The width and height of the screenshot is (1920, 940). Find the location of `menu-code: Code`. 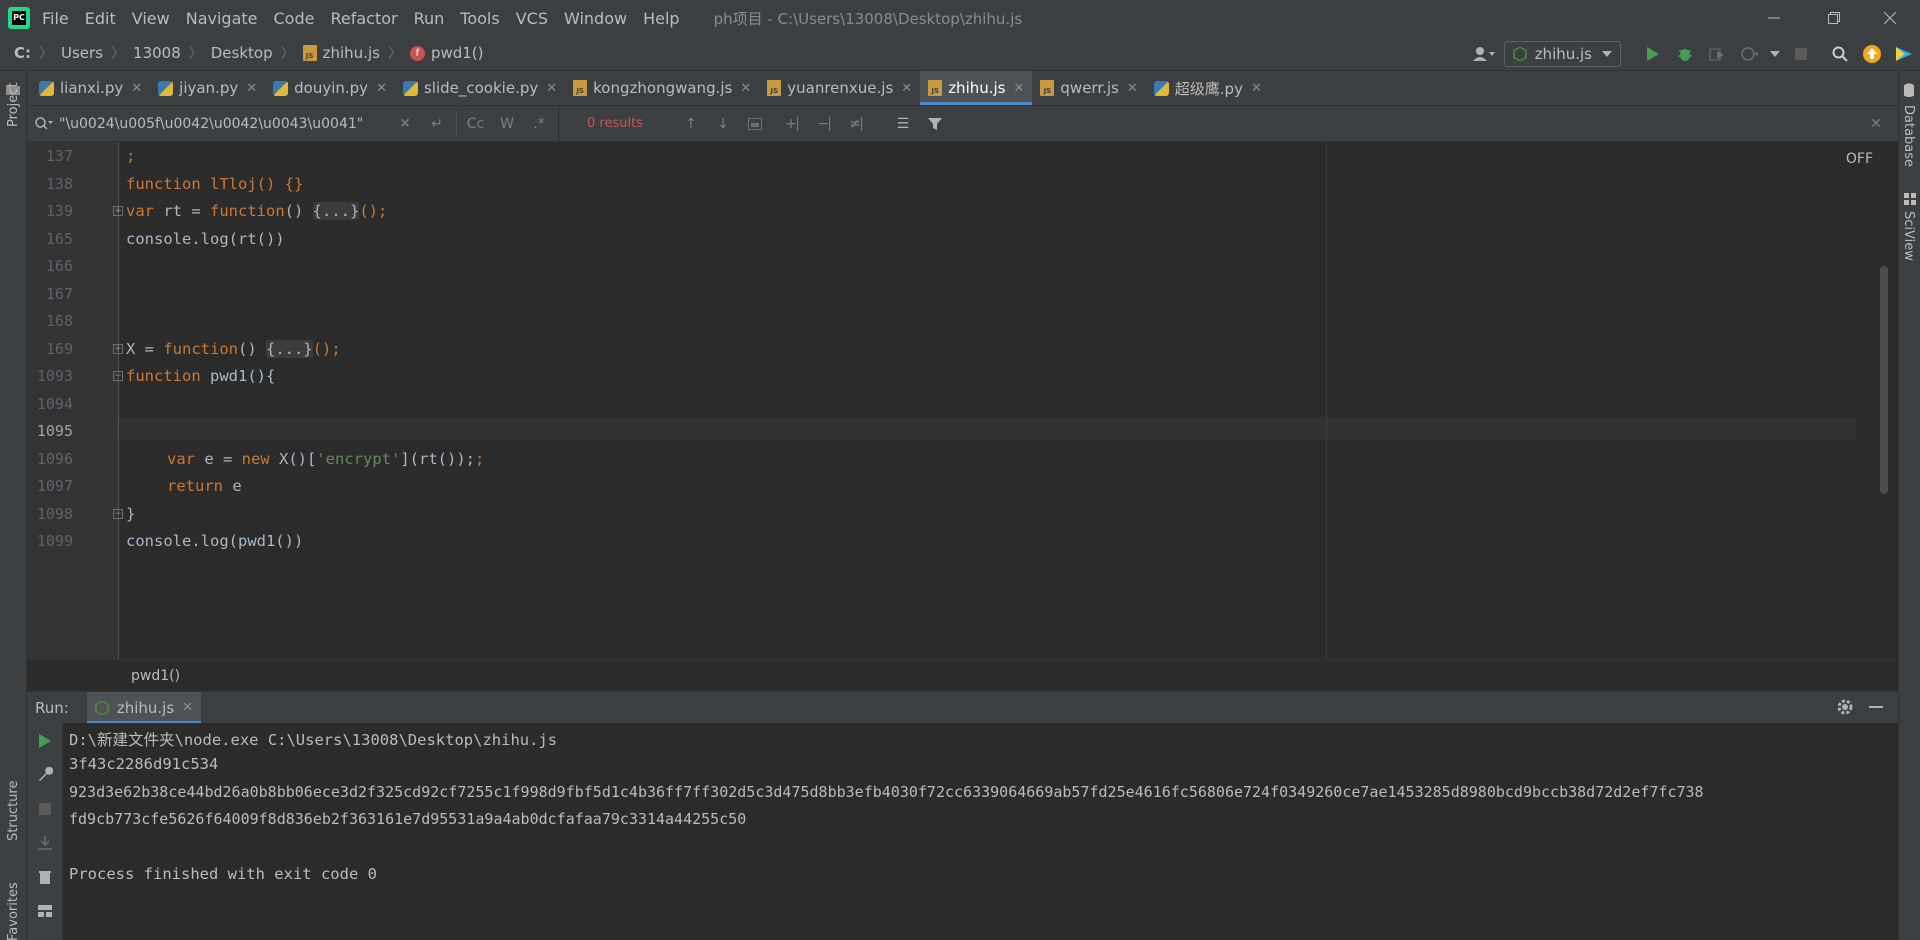

menu-code: Code is located at coordinates (294, 18).